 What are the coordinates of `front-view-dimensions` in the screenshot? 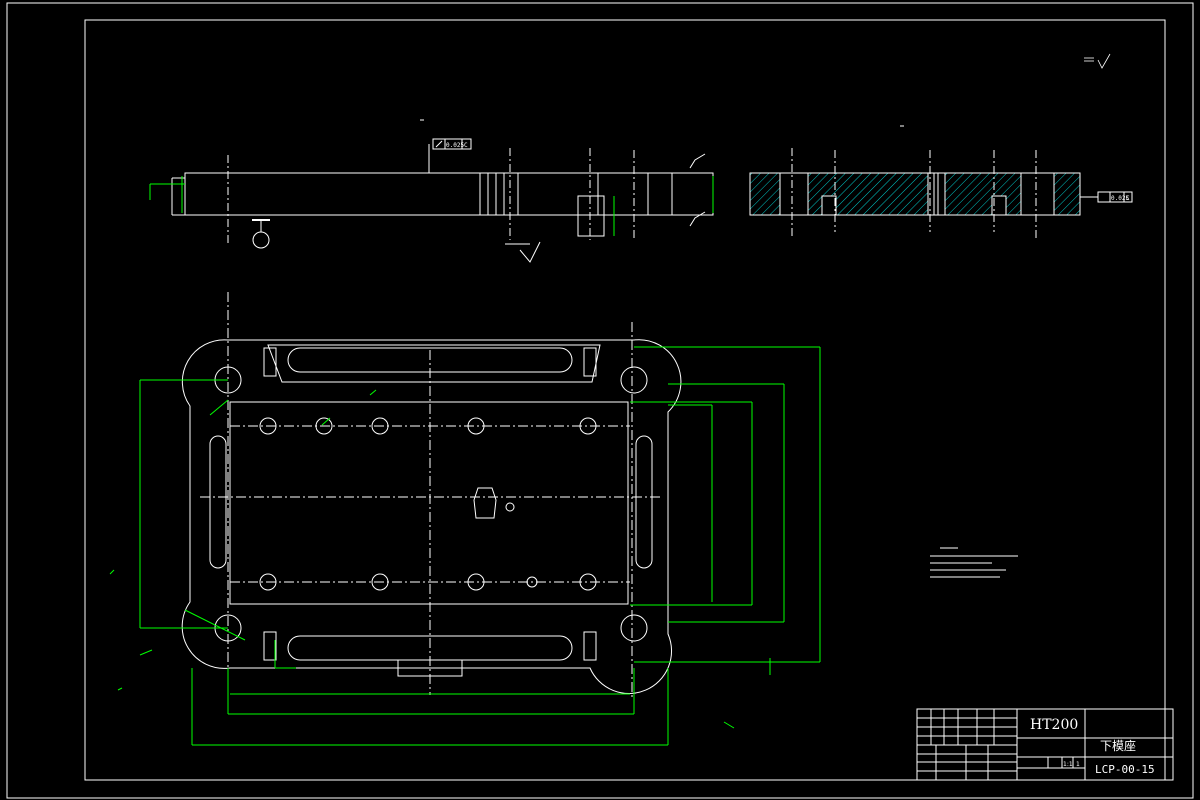 It's located at (431, 206).